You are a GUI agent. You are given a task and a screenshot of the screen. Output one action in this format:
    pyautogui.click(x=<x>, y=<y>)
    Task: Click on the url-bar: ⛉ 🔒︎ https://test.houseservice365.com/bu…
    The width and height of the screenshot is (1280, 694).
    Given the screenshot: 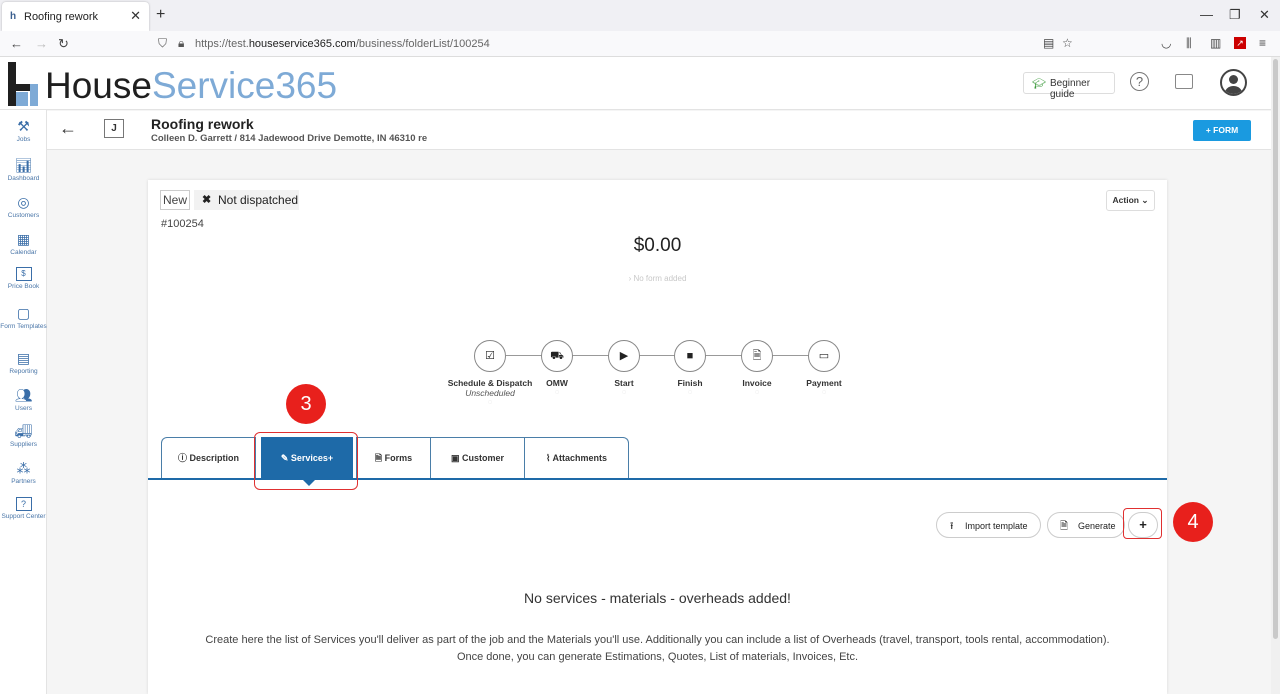 What is the action you would take?
    pyautogui.click(x=615, y=44)
    